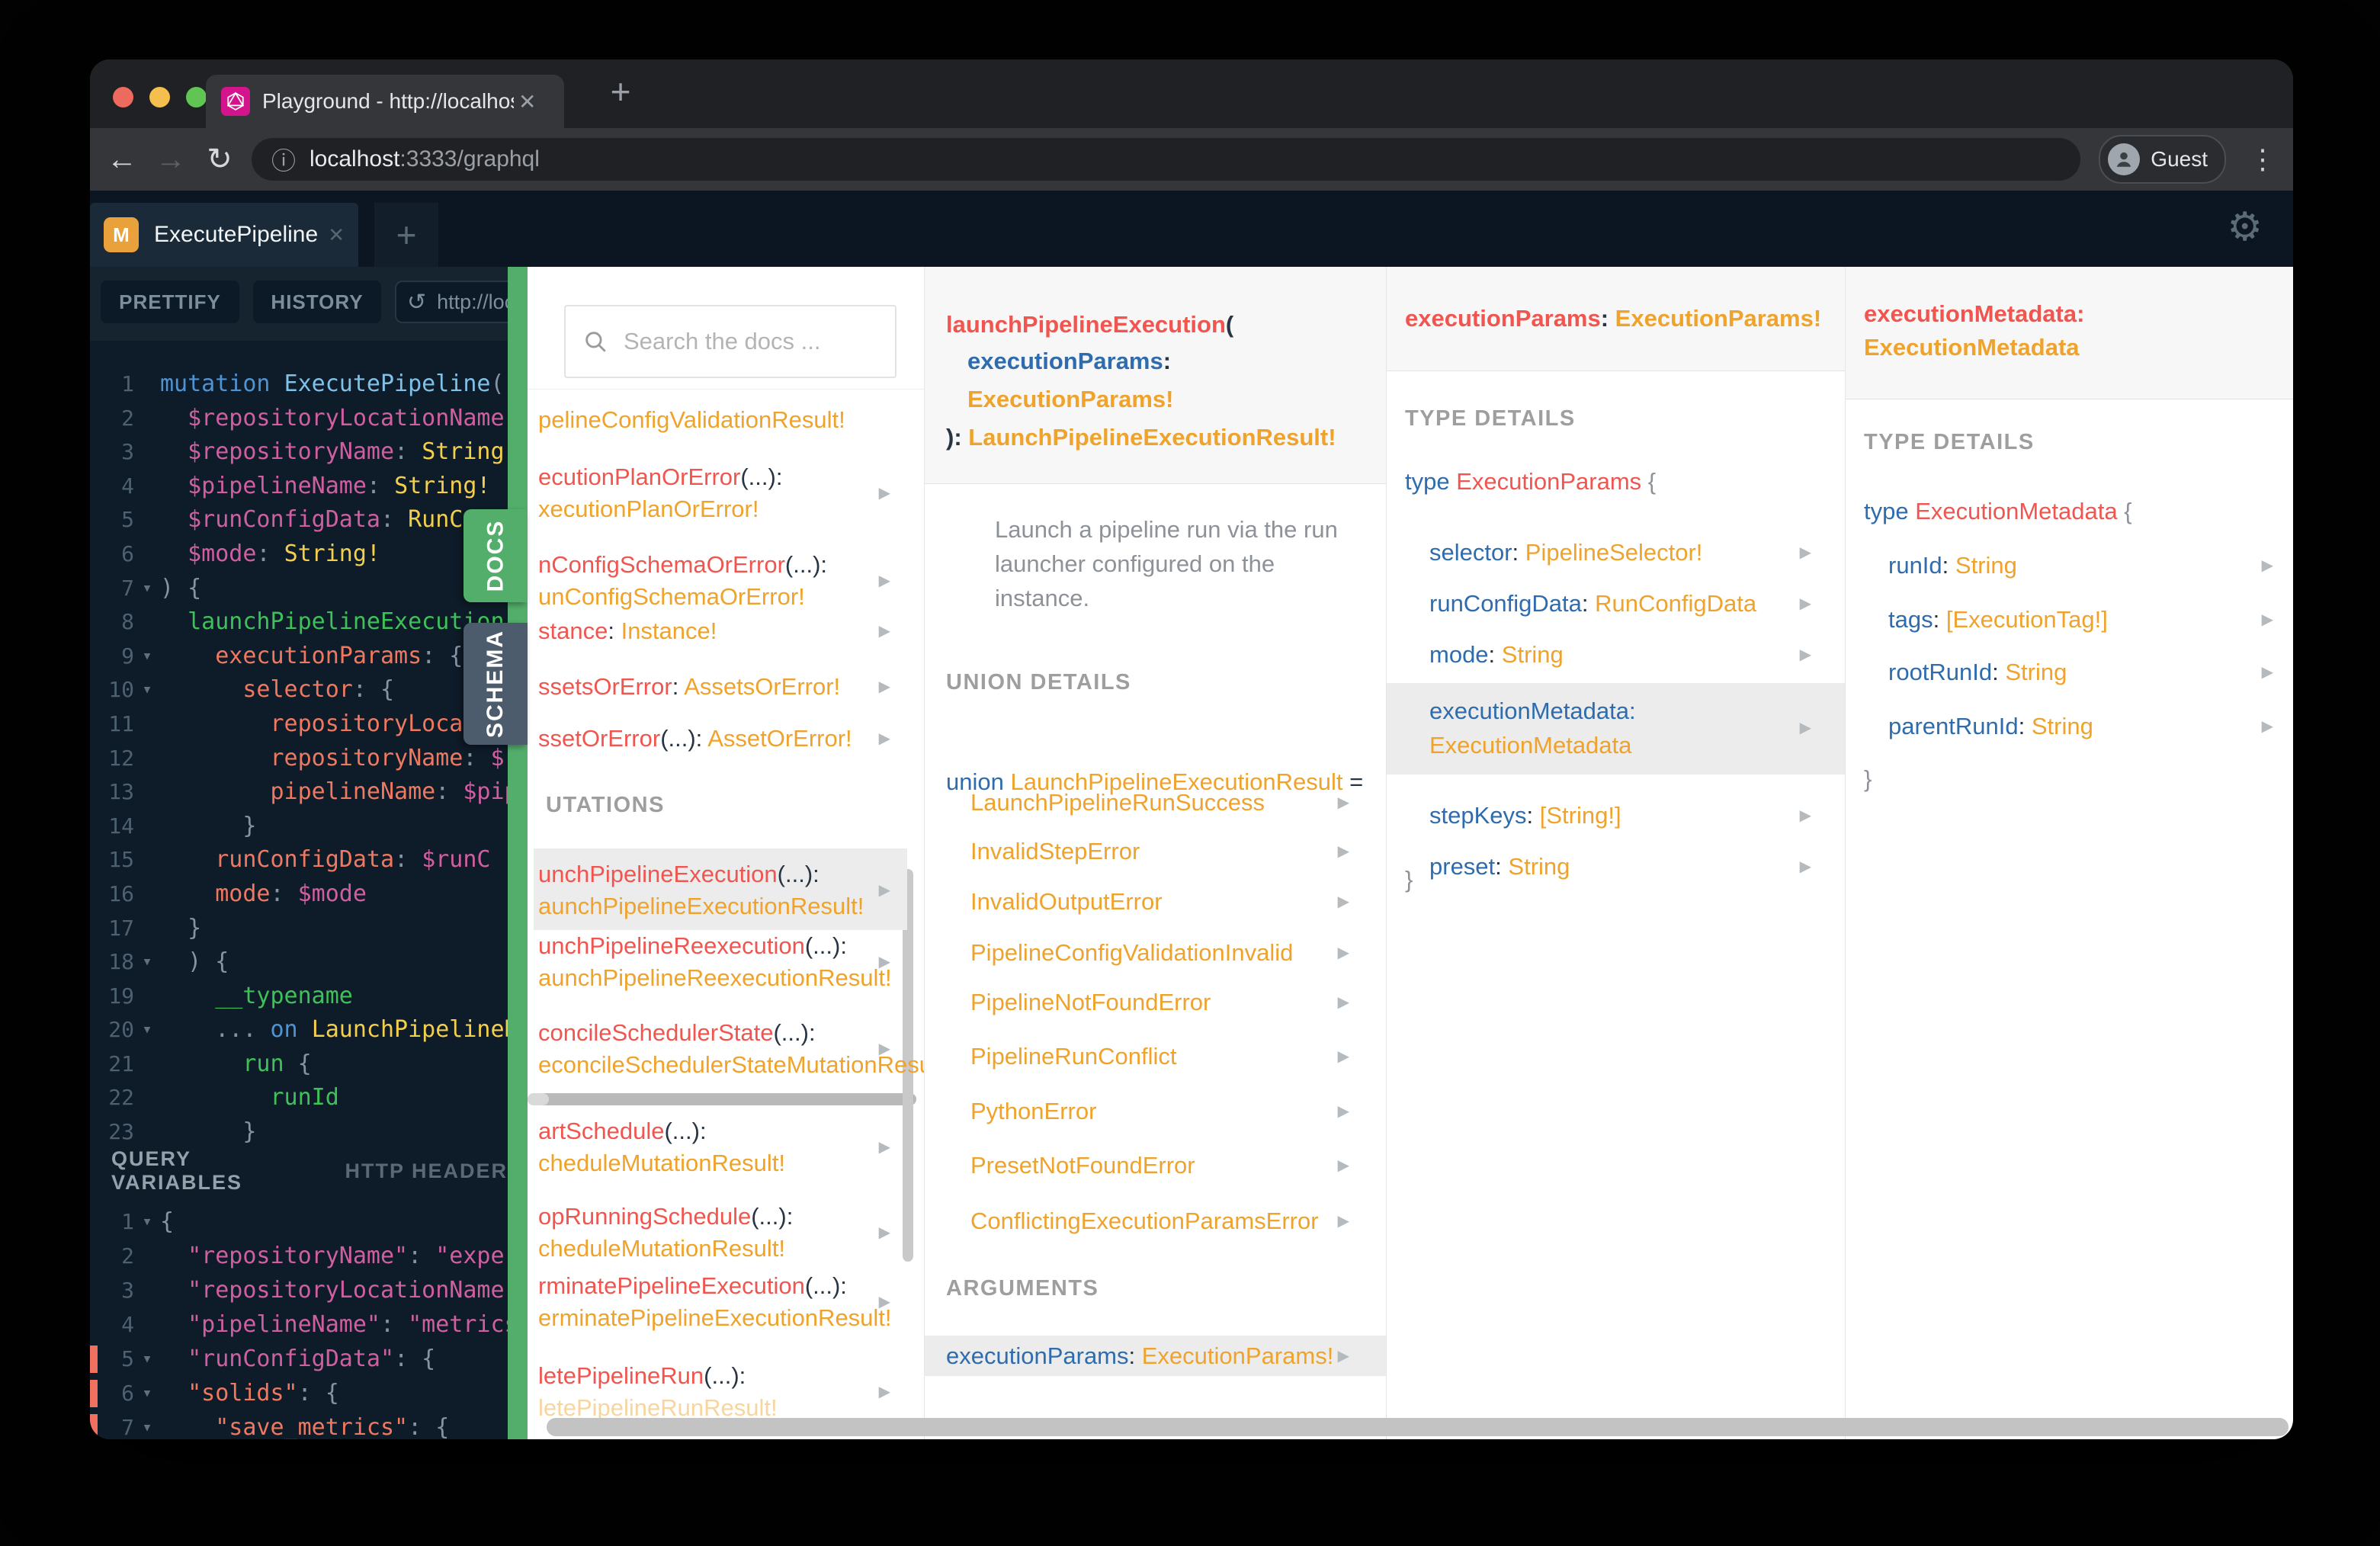 The image size is (2380, 1546). I want to click on new-tab-button: +, so click(620, 91).